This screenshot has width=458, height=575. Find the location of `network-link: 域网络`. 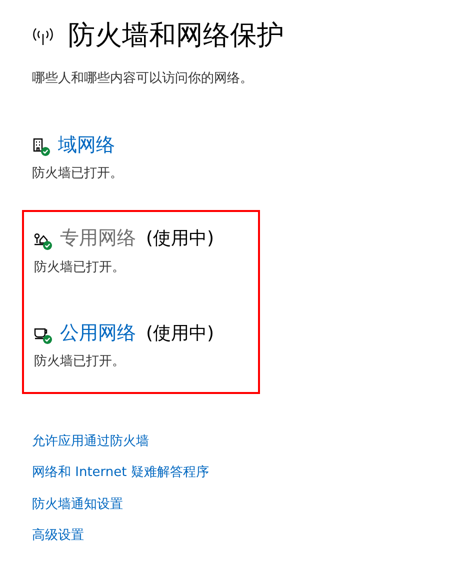

network-link: 域网络 is located at coordinates (86, 145).